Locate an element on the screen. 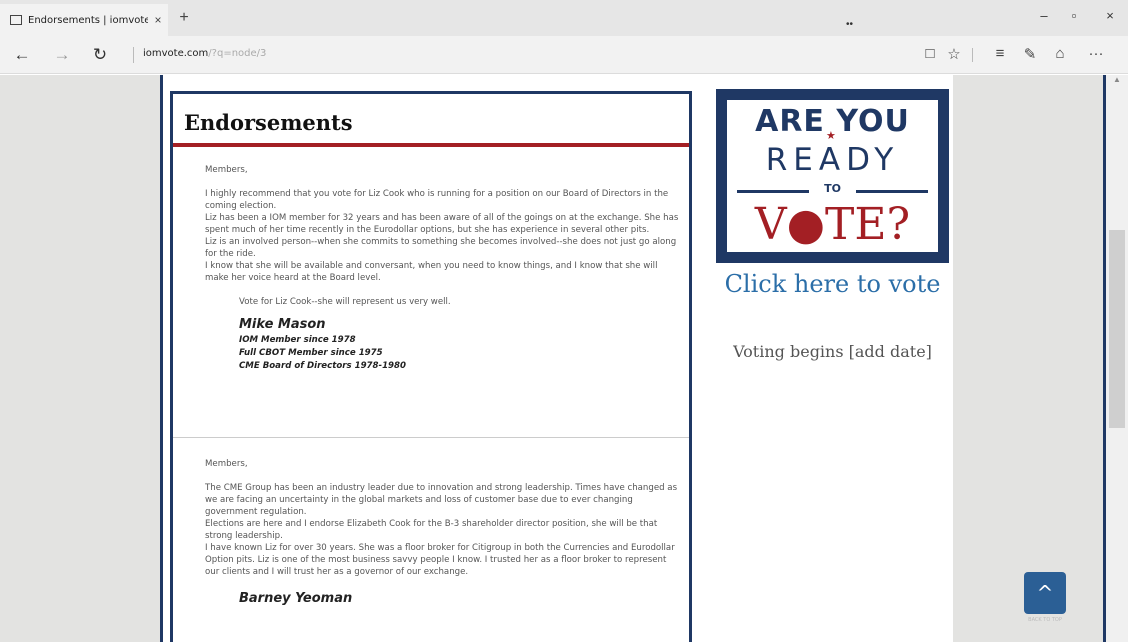  refresh-button: ↻ is located at coordinates (100, 55).